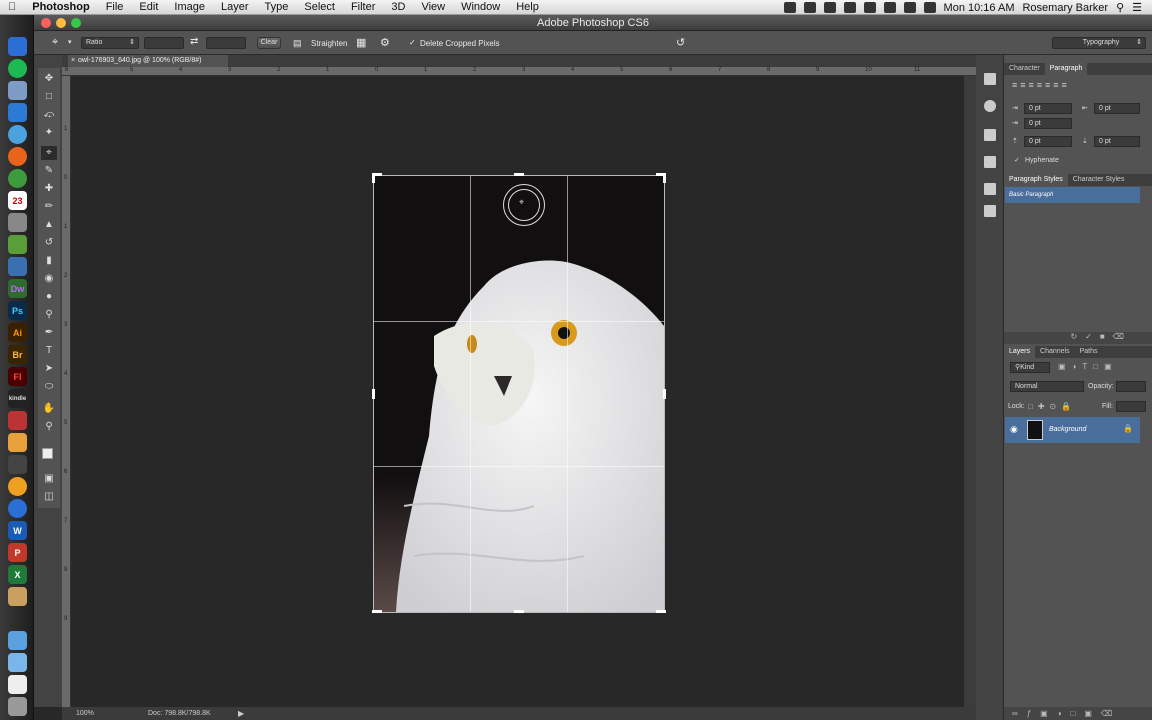 The width and height of the screenshot is (1152, 720). Describe the element at coordinates (373, 394) in the screenshot. I see `crop-handle-left` at that location.